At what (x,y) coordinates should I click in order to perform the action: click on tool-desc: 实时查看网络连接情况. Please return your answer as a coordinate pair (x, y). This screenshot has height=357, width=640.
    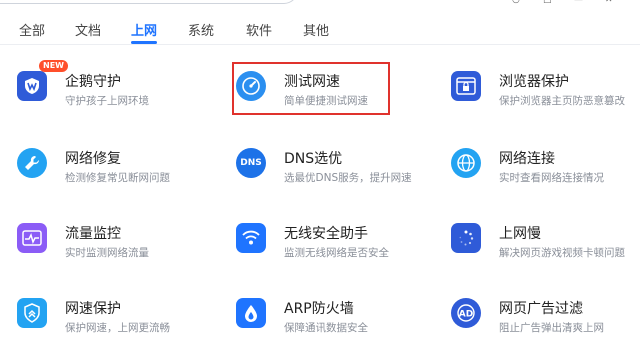
    Looking at the image, I should click on (551, 178).